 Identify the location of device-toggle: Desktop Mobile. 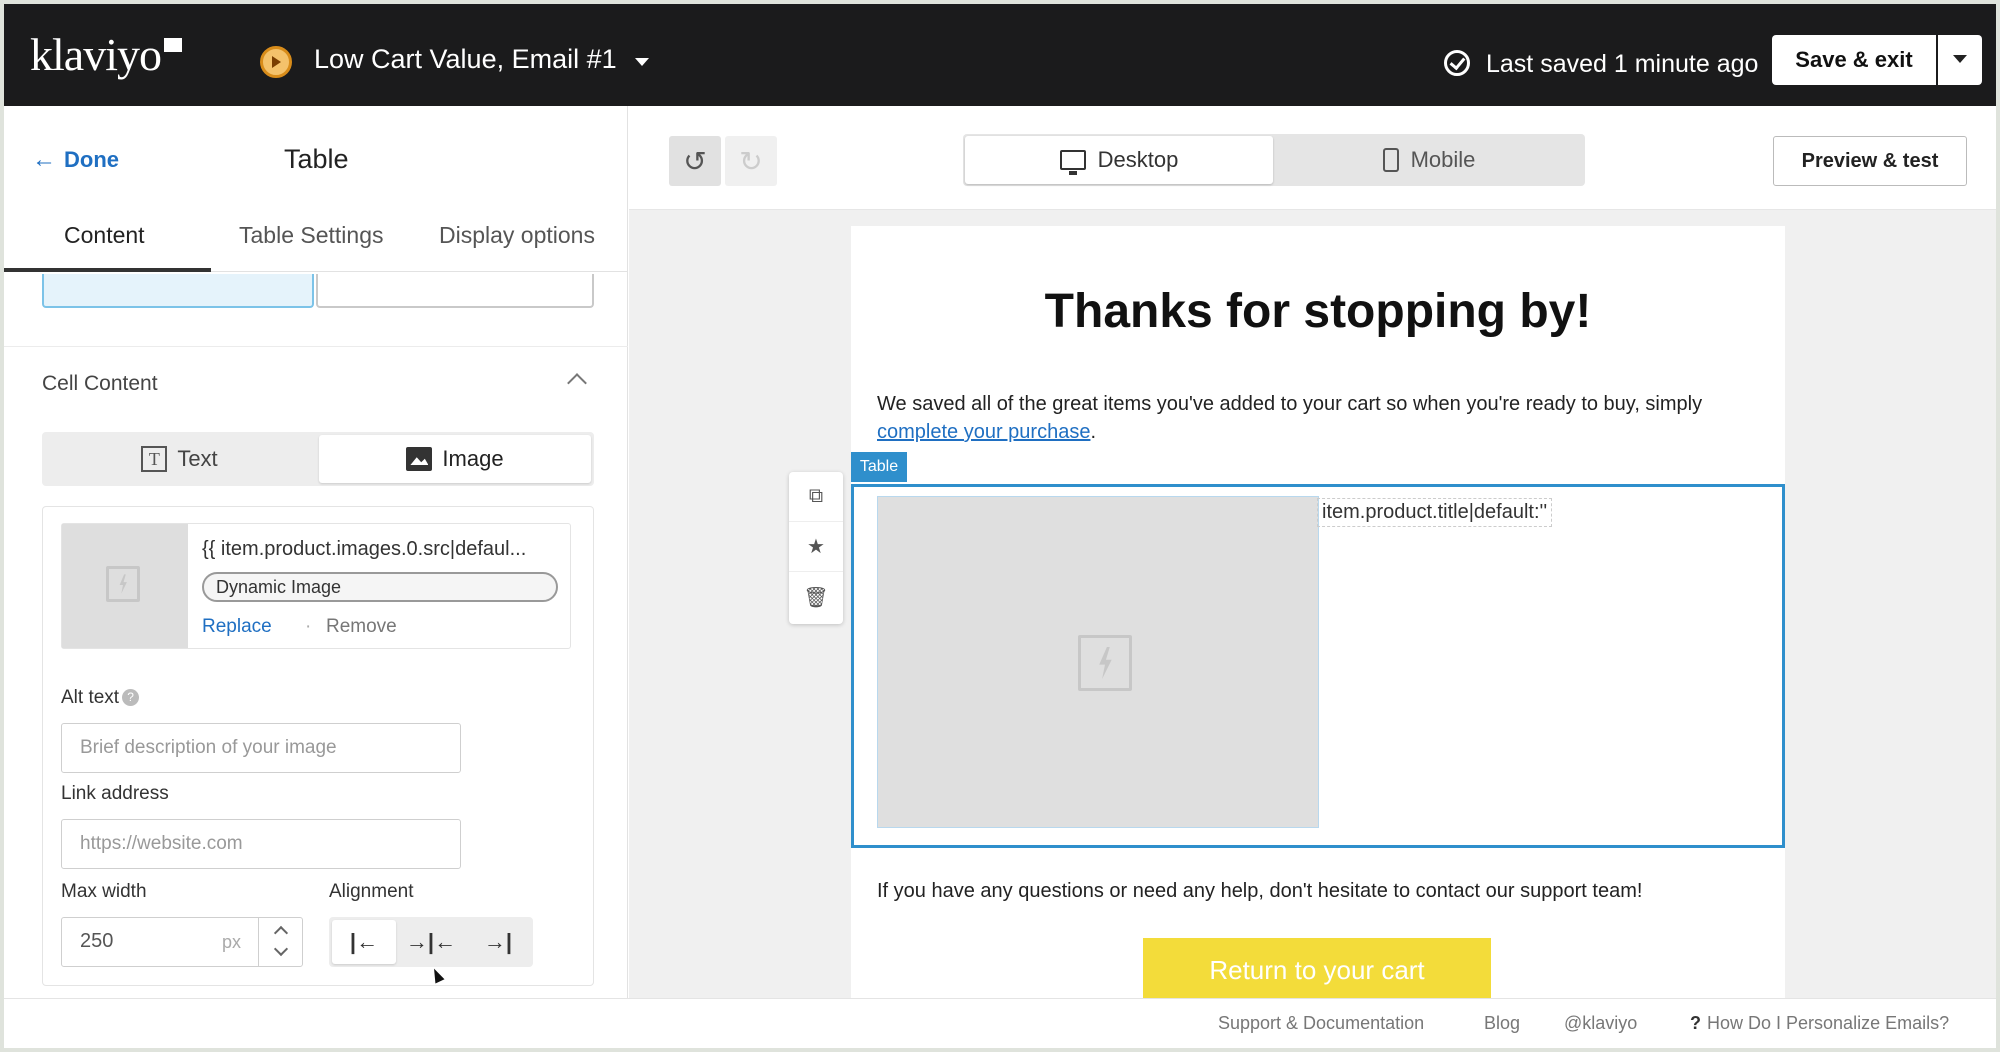
(1274, 160).